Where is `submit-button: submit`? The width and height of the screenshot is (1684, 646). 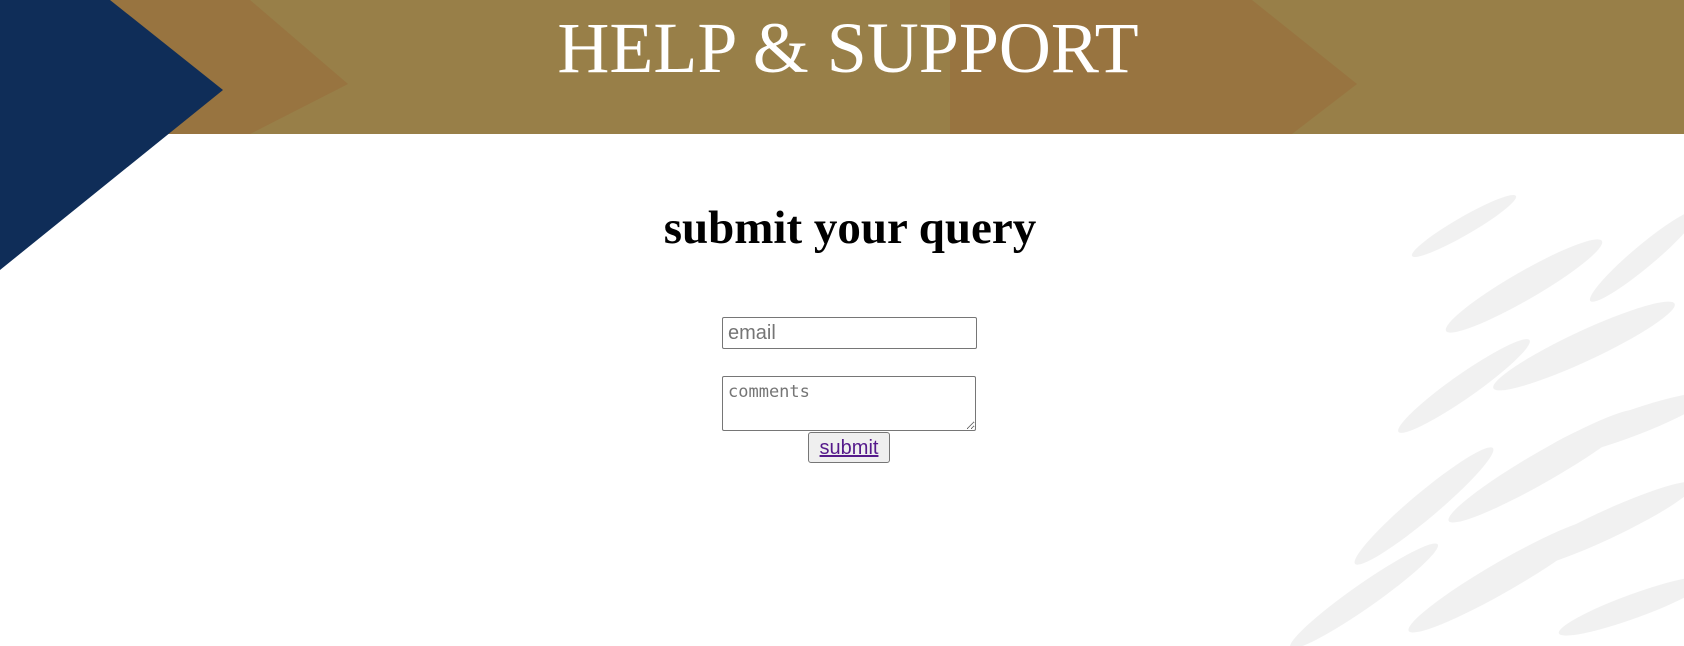 submit-button: submit is located at coordinates (849, 447).